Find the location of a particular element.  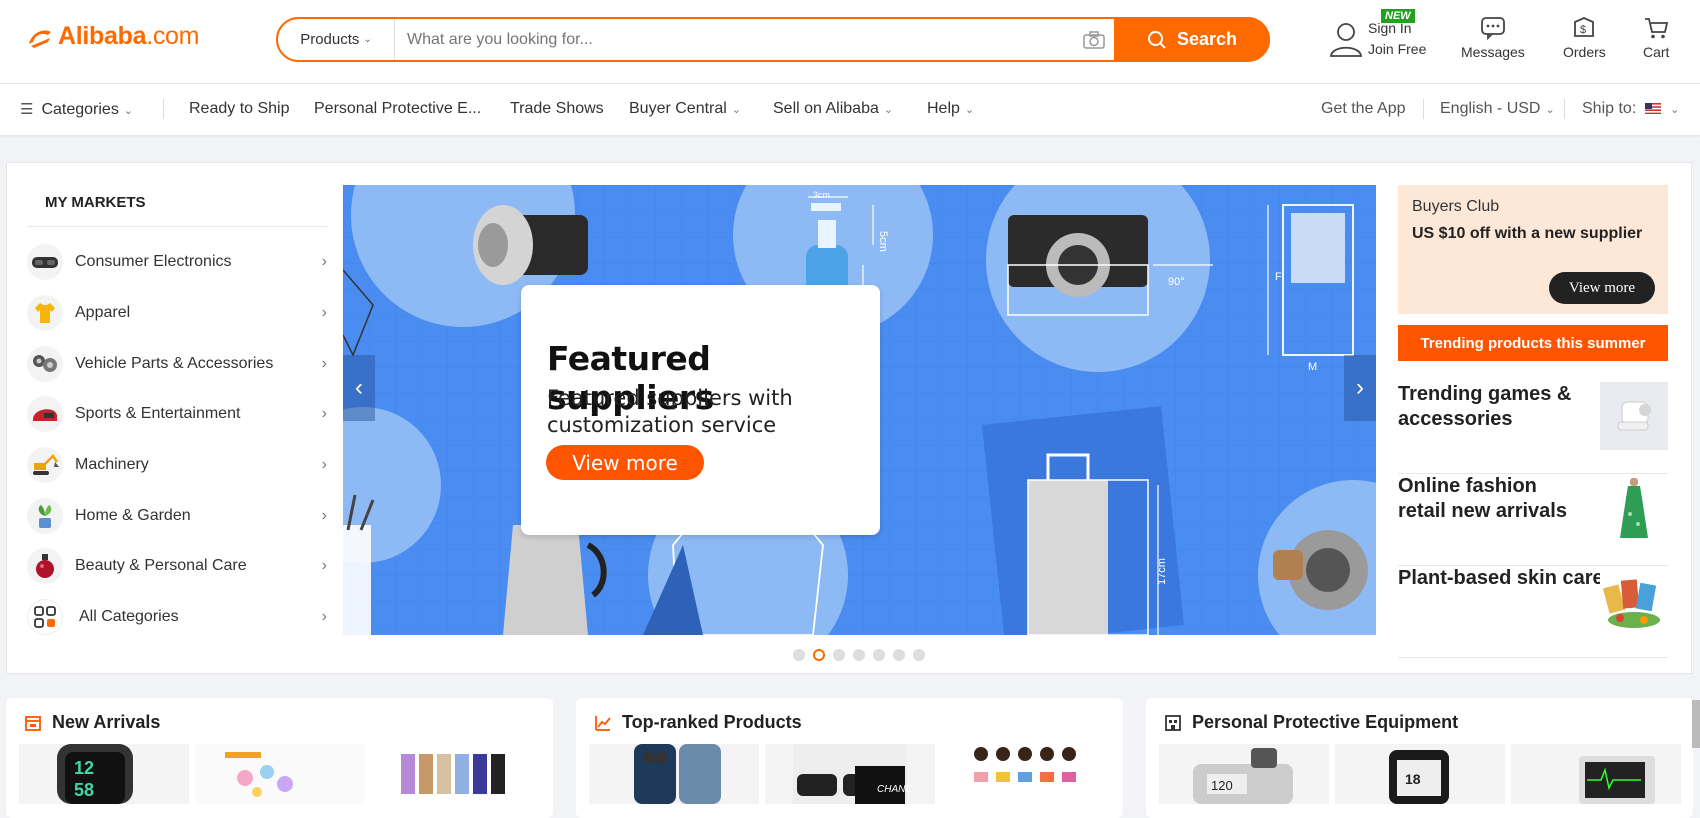

get-the-app-link: Get the App is located at coordinates (1363, 109).